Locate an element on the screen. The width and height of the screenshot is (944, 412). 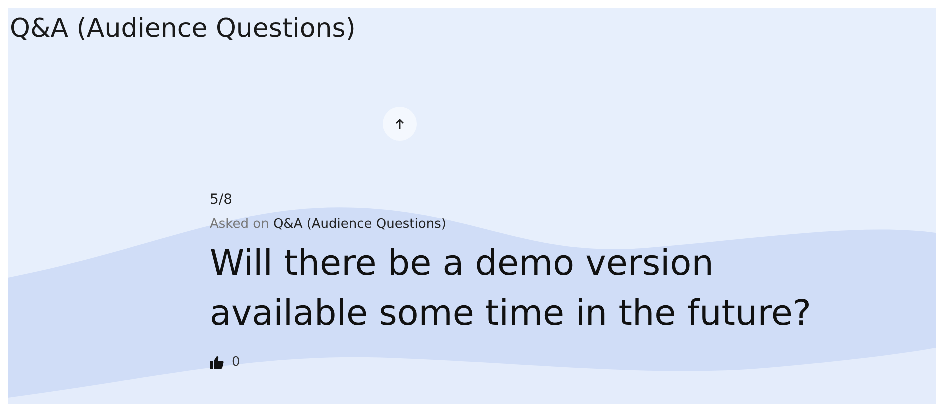
question-text: Will there be a demo version available some time in the future? is located at coordinates (511, 289).